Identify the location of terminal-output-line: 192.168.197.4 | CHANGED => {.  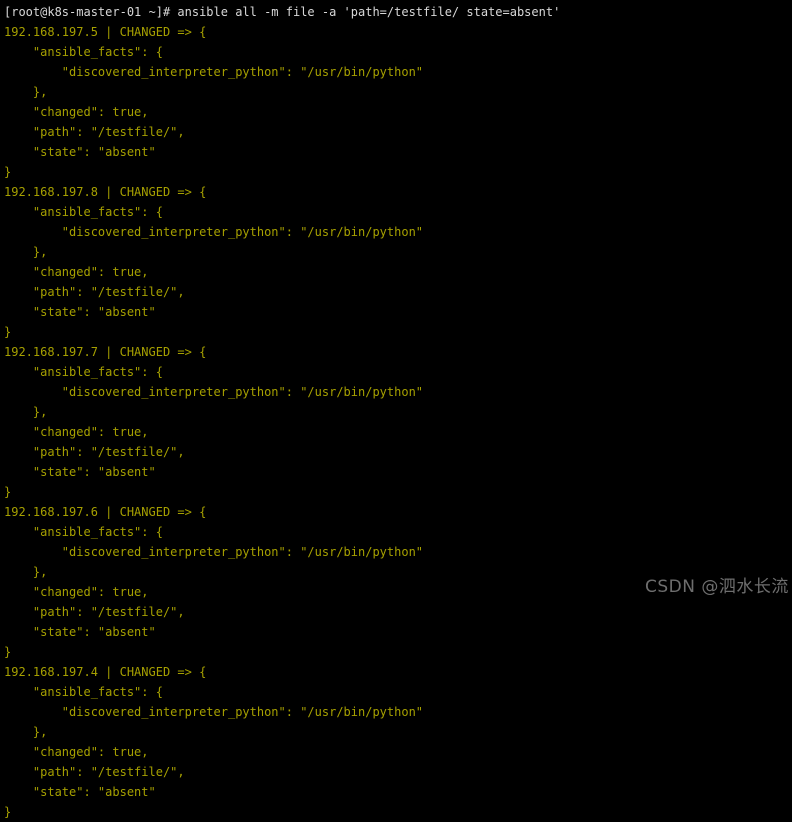
(105, 672).